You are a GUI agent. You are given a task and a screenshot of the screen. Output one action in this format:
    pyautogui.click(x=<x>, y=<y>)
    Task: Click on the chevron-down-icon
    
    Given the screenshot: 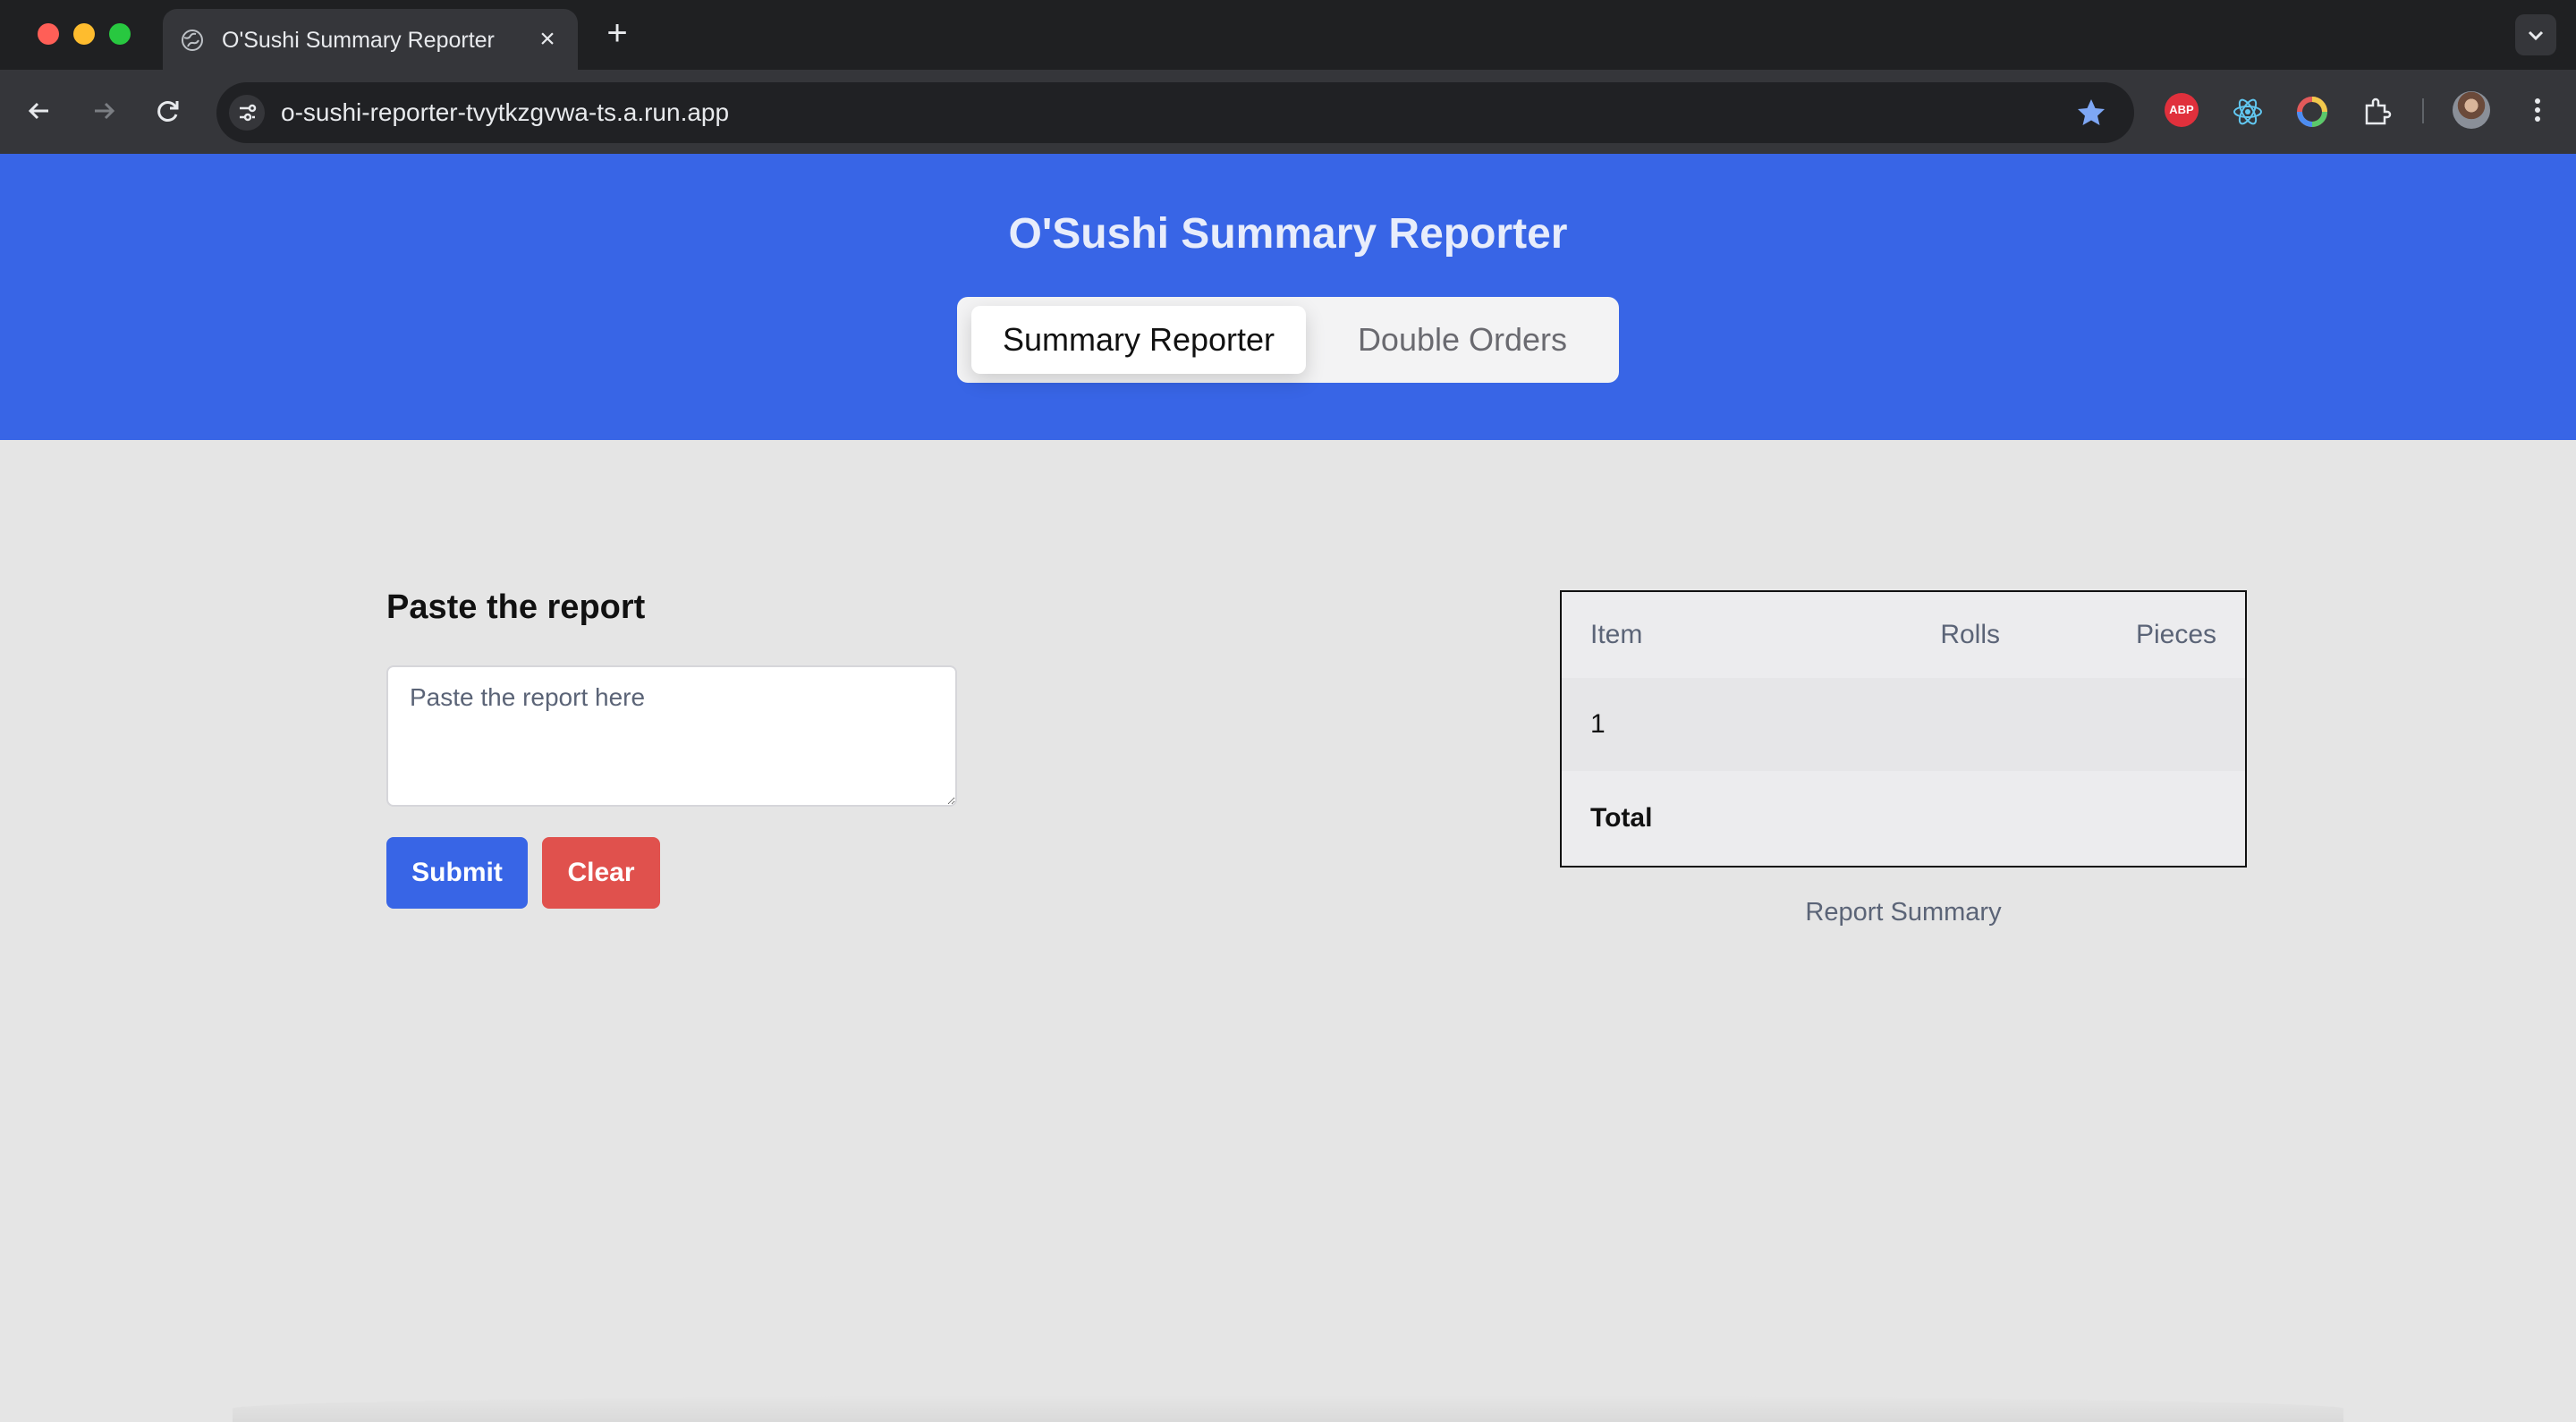 What is the action you would take?
    pyautogui.click(x=2536, y=35)
    